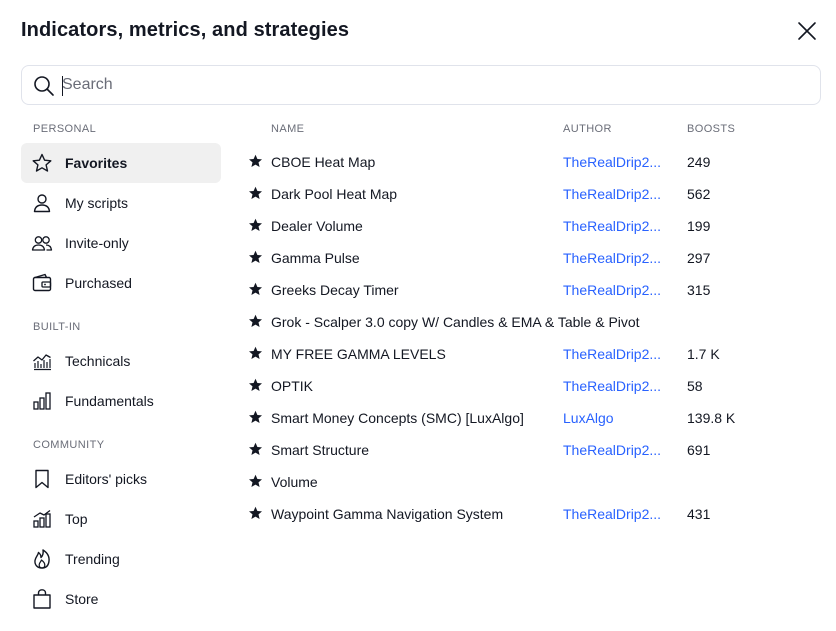 The image size is (836, 631). What do you see at coordinates (57, 327) in the screenshot?
I see `section-label-builtin: BUILT-IN` at bounding box center [57, 327].